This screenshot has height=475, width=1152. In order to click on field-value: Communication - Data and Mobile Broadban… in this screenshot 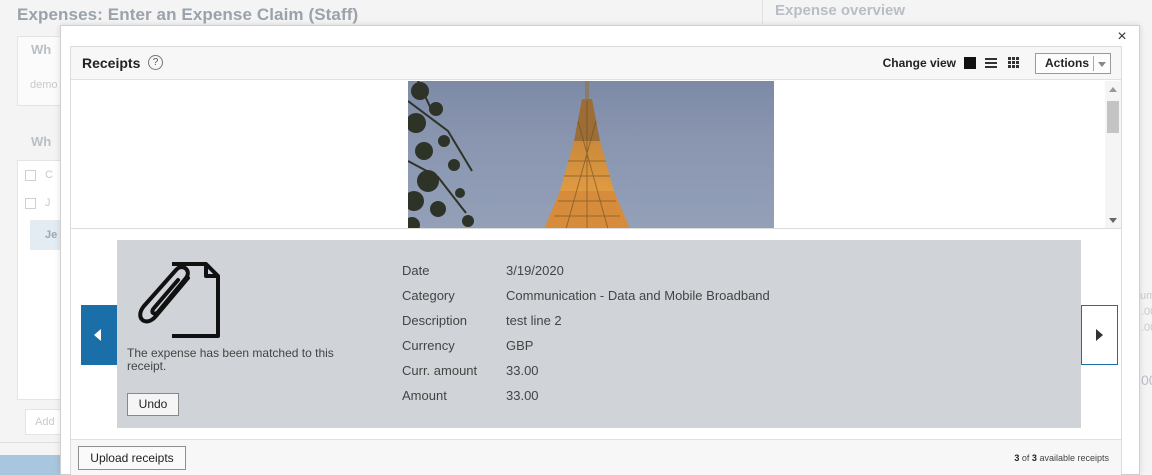, I will do `click(638, 295)`.